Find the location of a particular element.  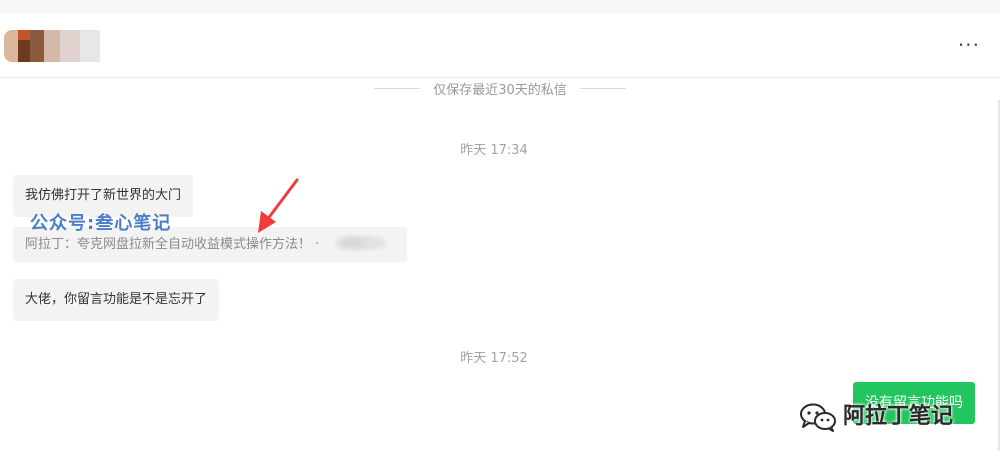

divider-right is located at coordinates (602, 88).